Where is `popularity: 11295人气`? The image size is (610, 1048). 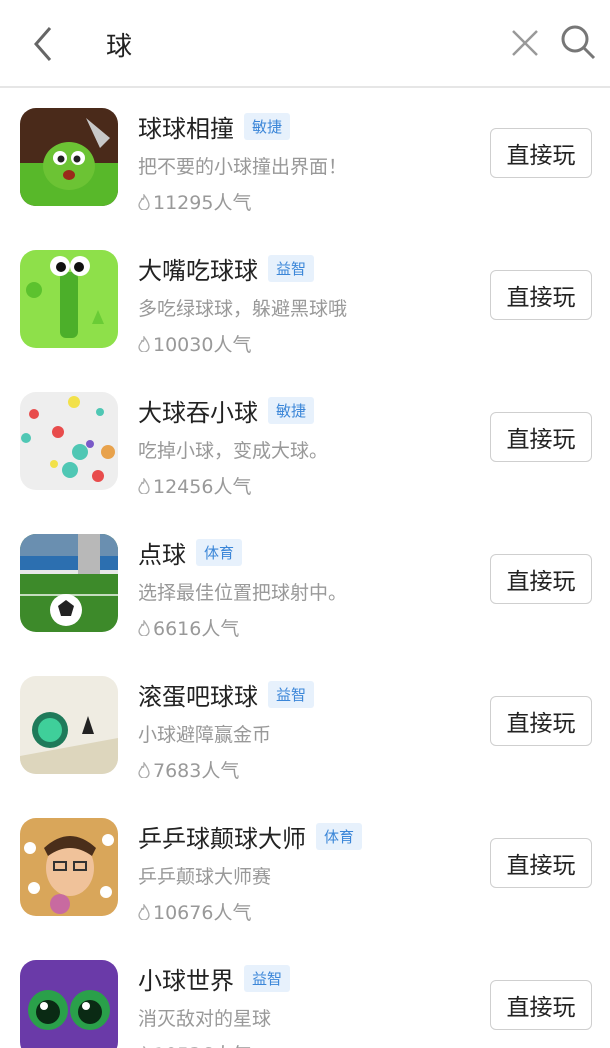
popularity: 11295人气 is located at coordinates (194, 201).